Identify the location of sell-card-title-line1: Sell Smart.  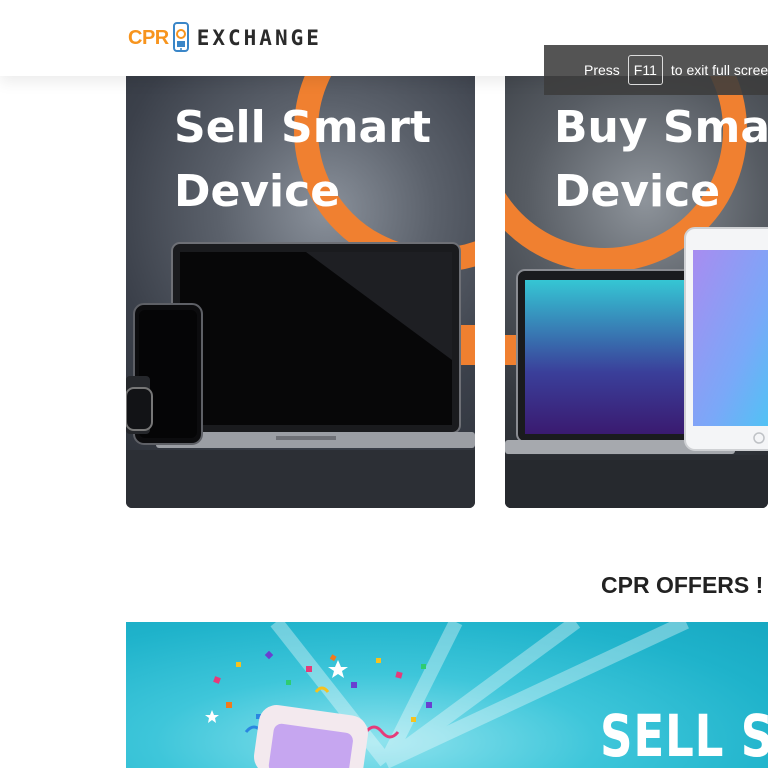
(302, 127).